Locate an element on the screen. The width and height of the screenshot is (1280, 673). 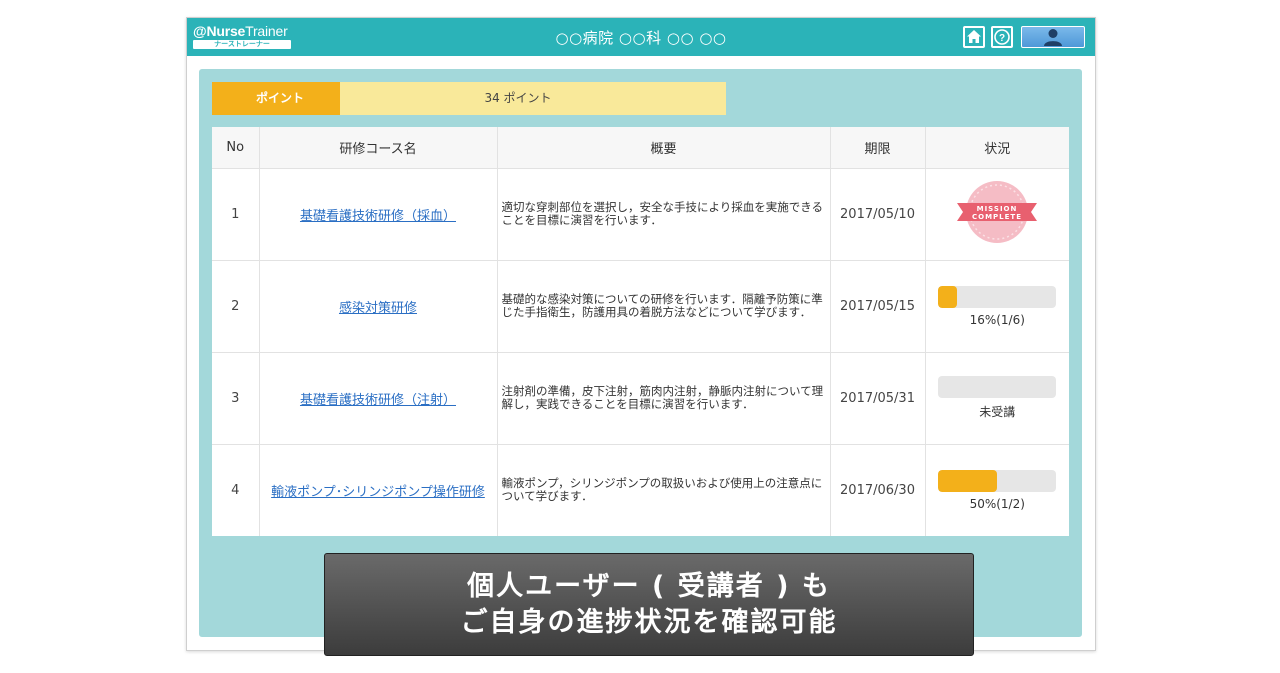
caption-line-2: ご自身の進捗状況を確認可能 is located at coordinates (649, 622).